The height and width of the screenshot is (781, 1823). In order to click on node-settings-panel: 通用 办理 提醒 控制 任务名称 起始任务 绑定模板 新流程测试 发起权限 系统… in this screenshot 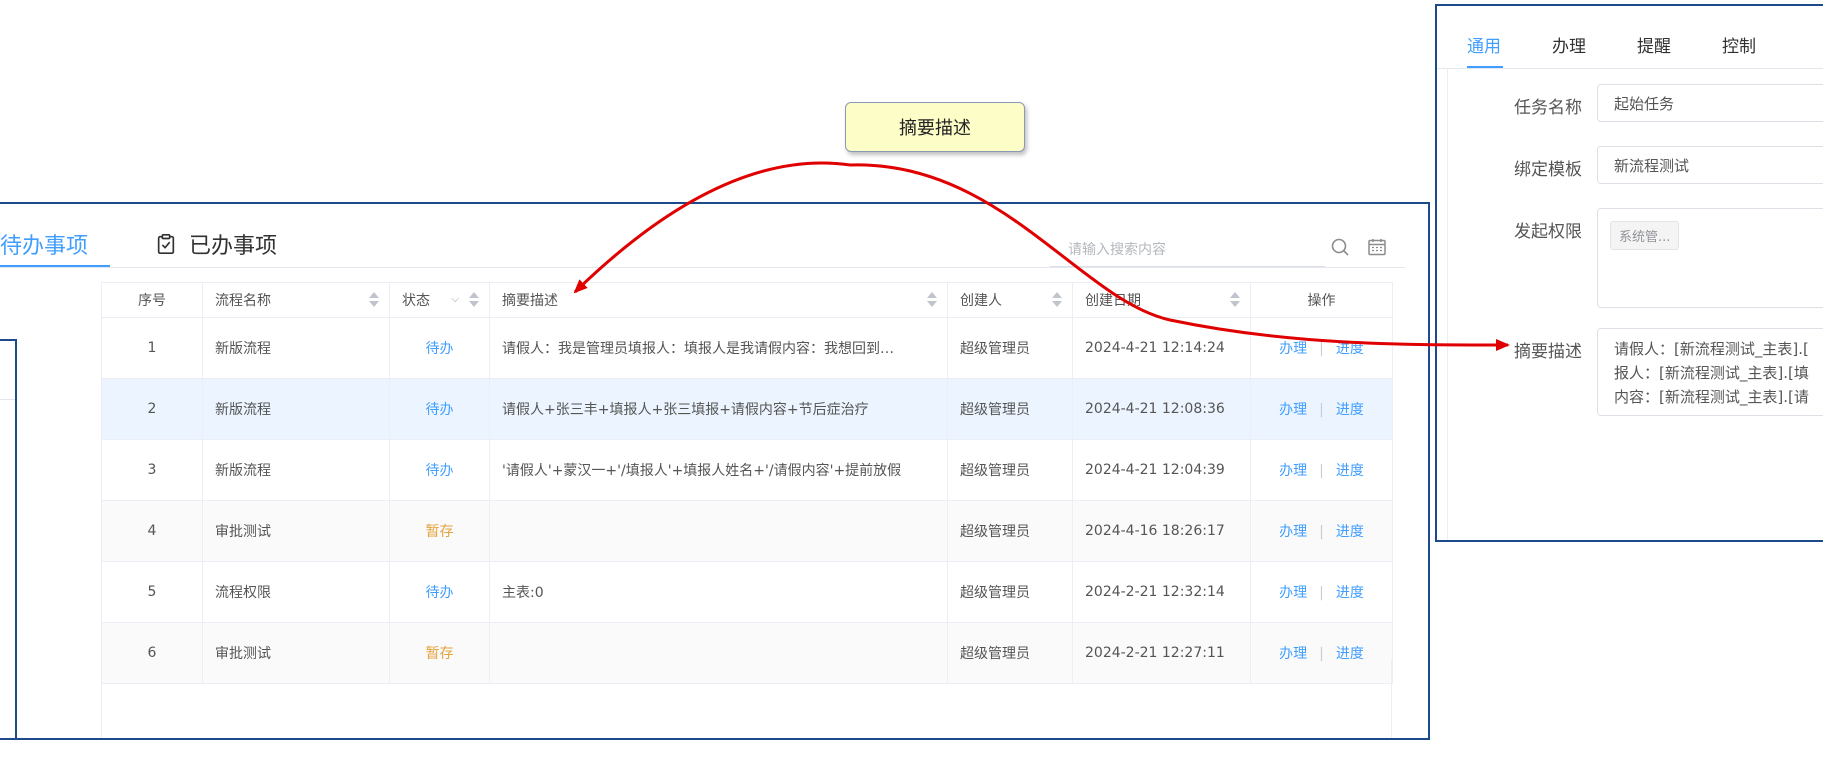, I will do `click(1629, 273)`.